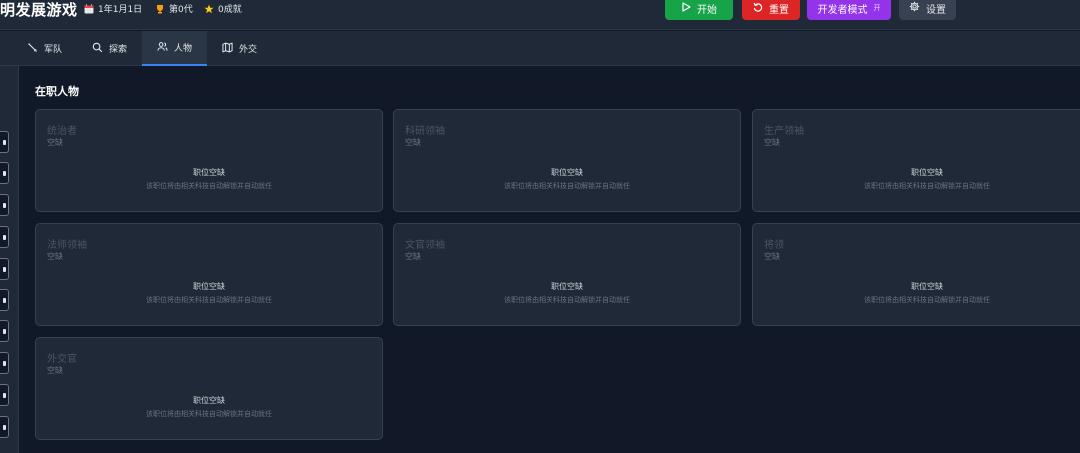 Image resolution: width=1080 pixels, height=453 pixels. I want to click on app-title: 明发展游戏, so click(39, 10).